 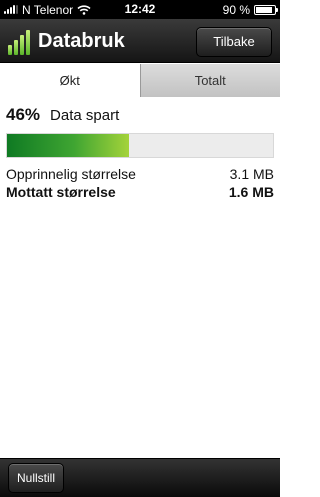 I want to click on original-size-row: Opprinnelig størrelse 3.1 MB, so click(x=140, y=175).